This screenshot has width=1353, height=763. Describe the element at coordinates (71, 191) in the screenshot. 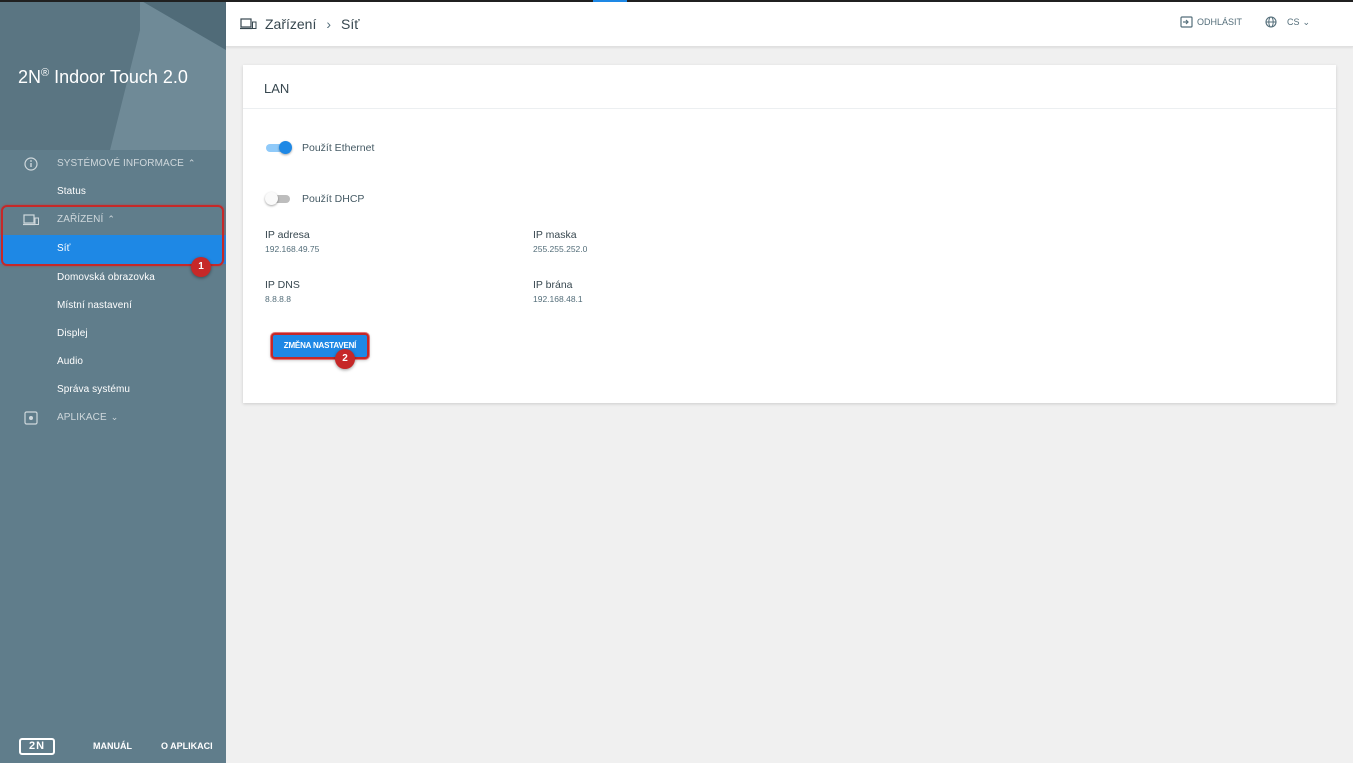

I see `sidebar-item-label: Status` at that location.